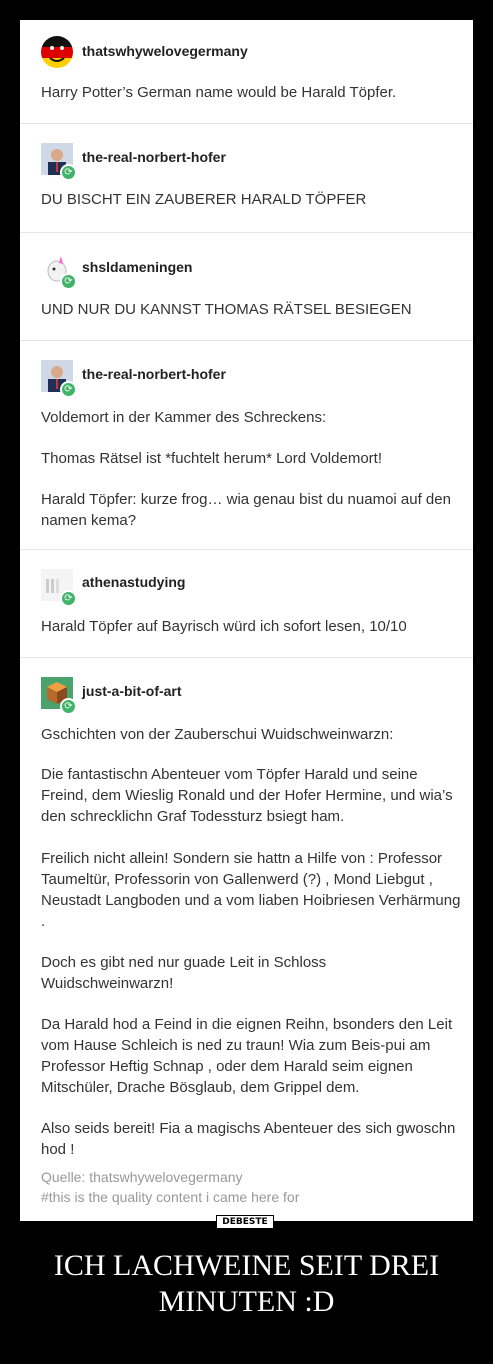  I want to click on username: just-a-bit-of-art, so click(132, 691).